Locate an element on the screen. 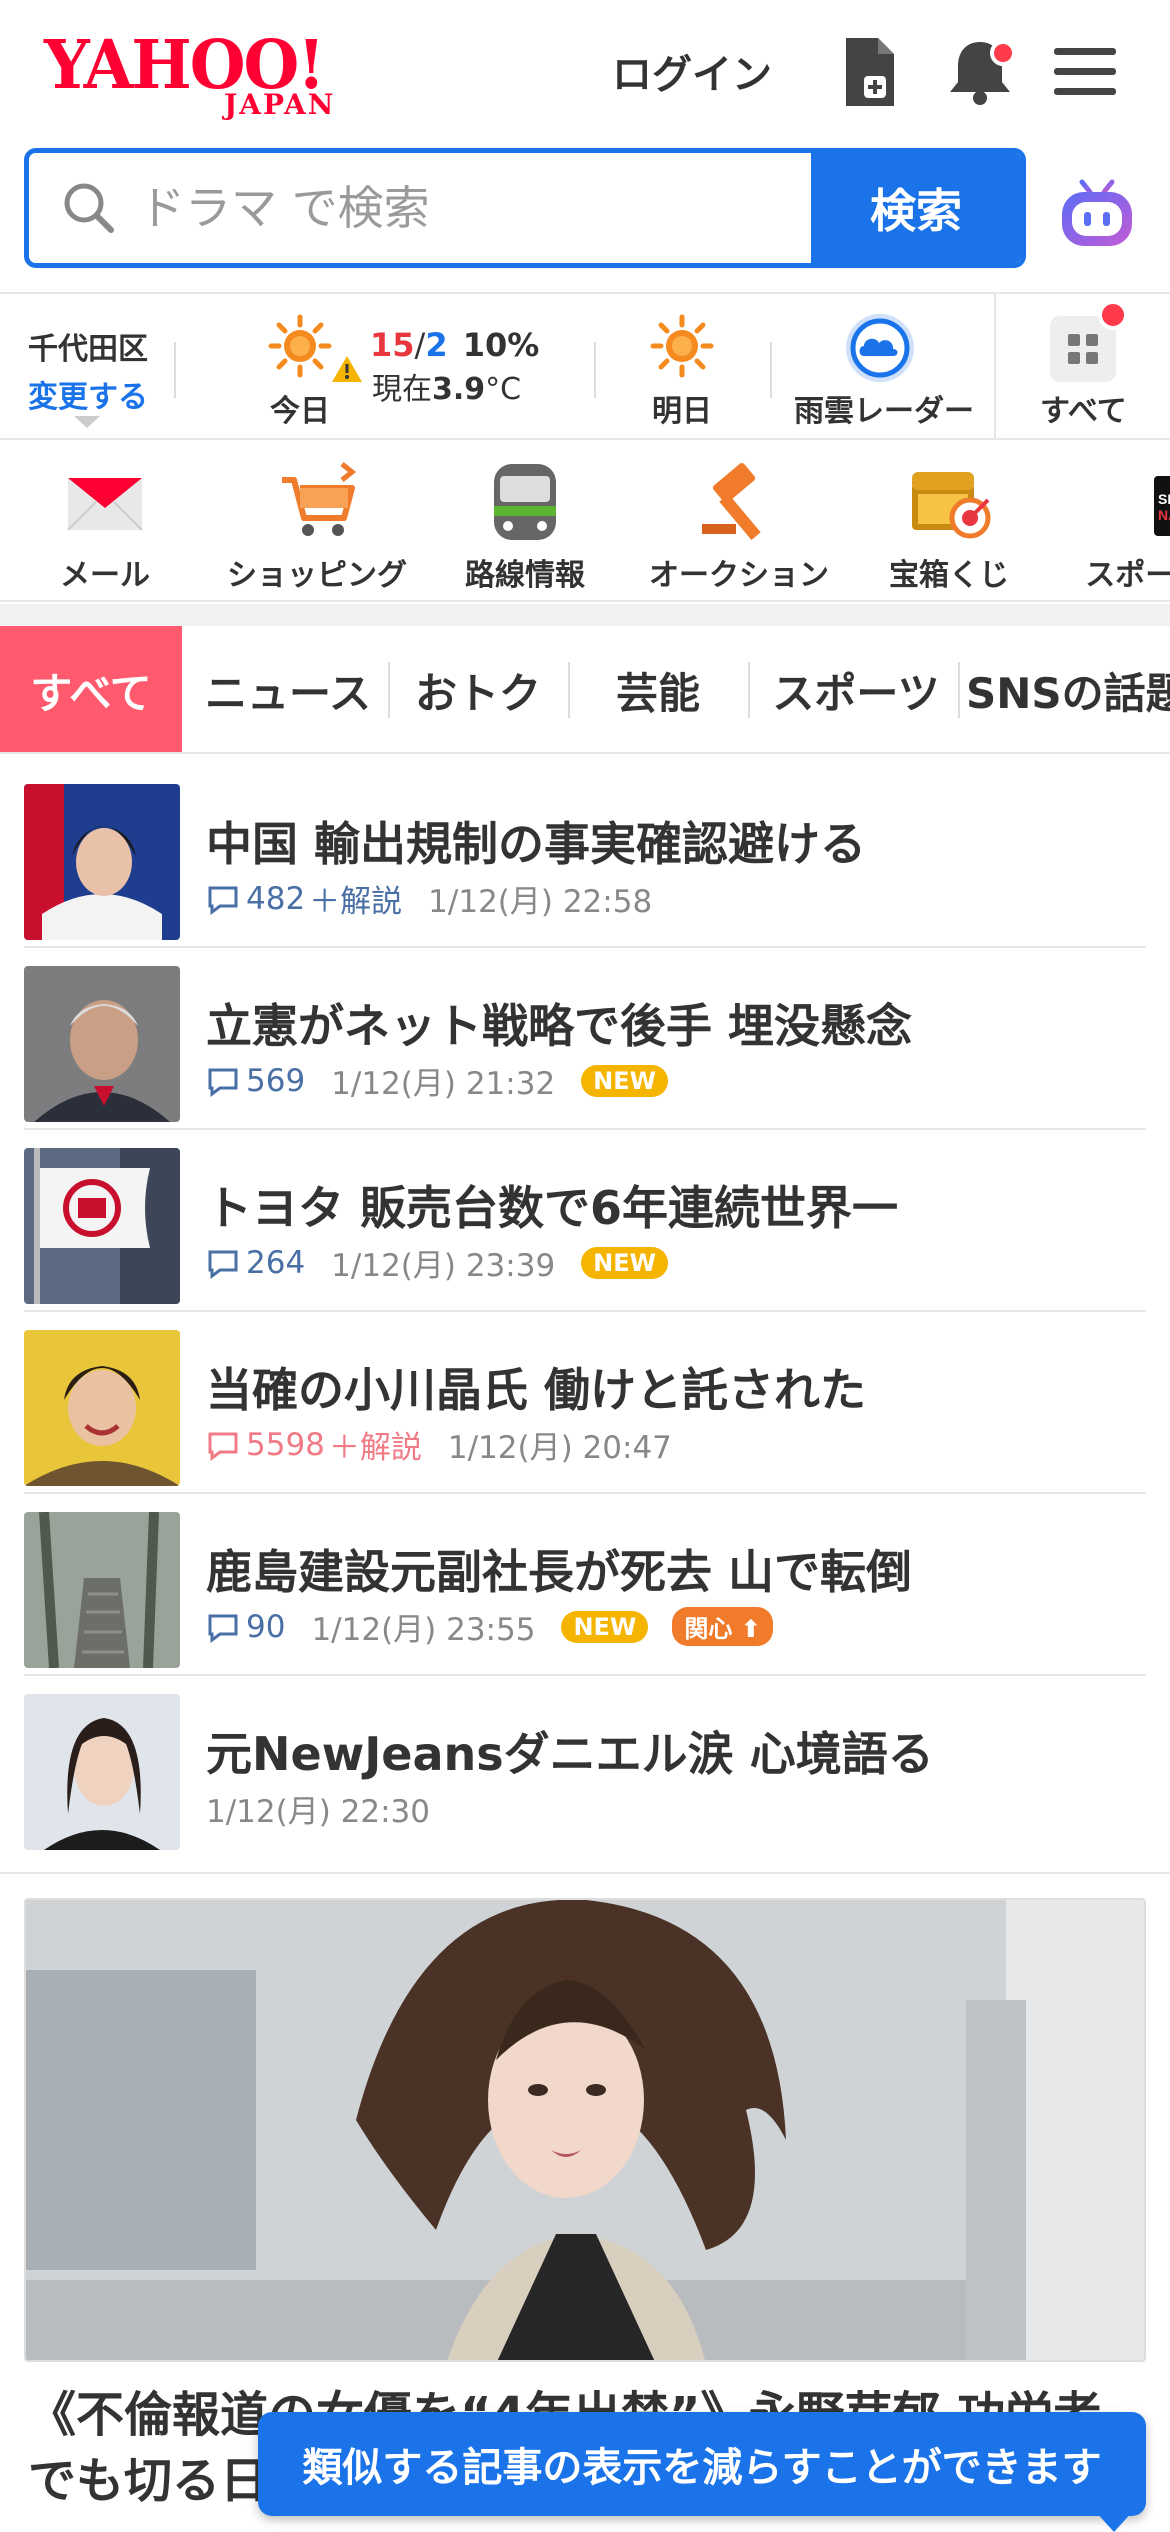 The width and height of the screenshot is (1170, 2532). comment-count: 569 is located at coordinates (255, 1081).